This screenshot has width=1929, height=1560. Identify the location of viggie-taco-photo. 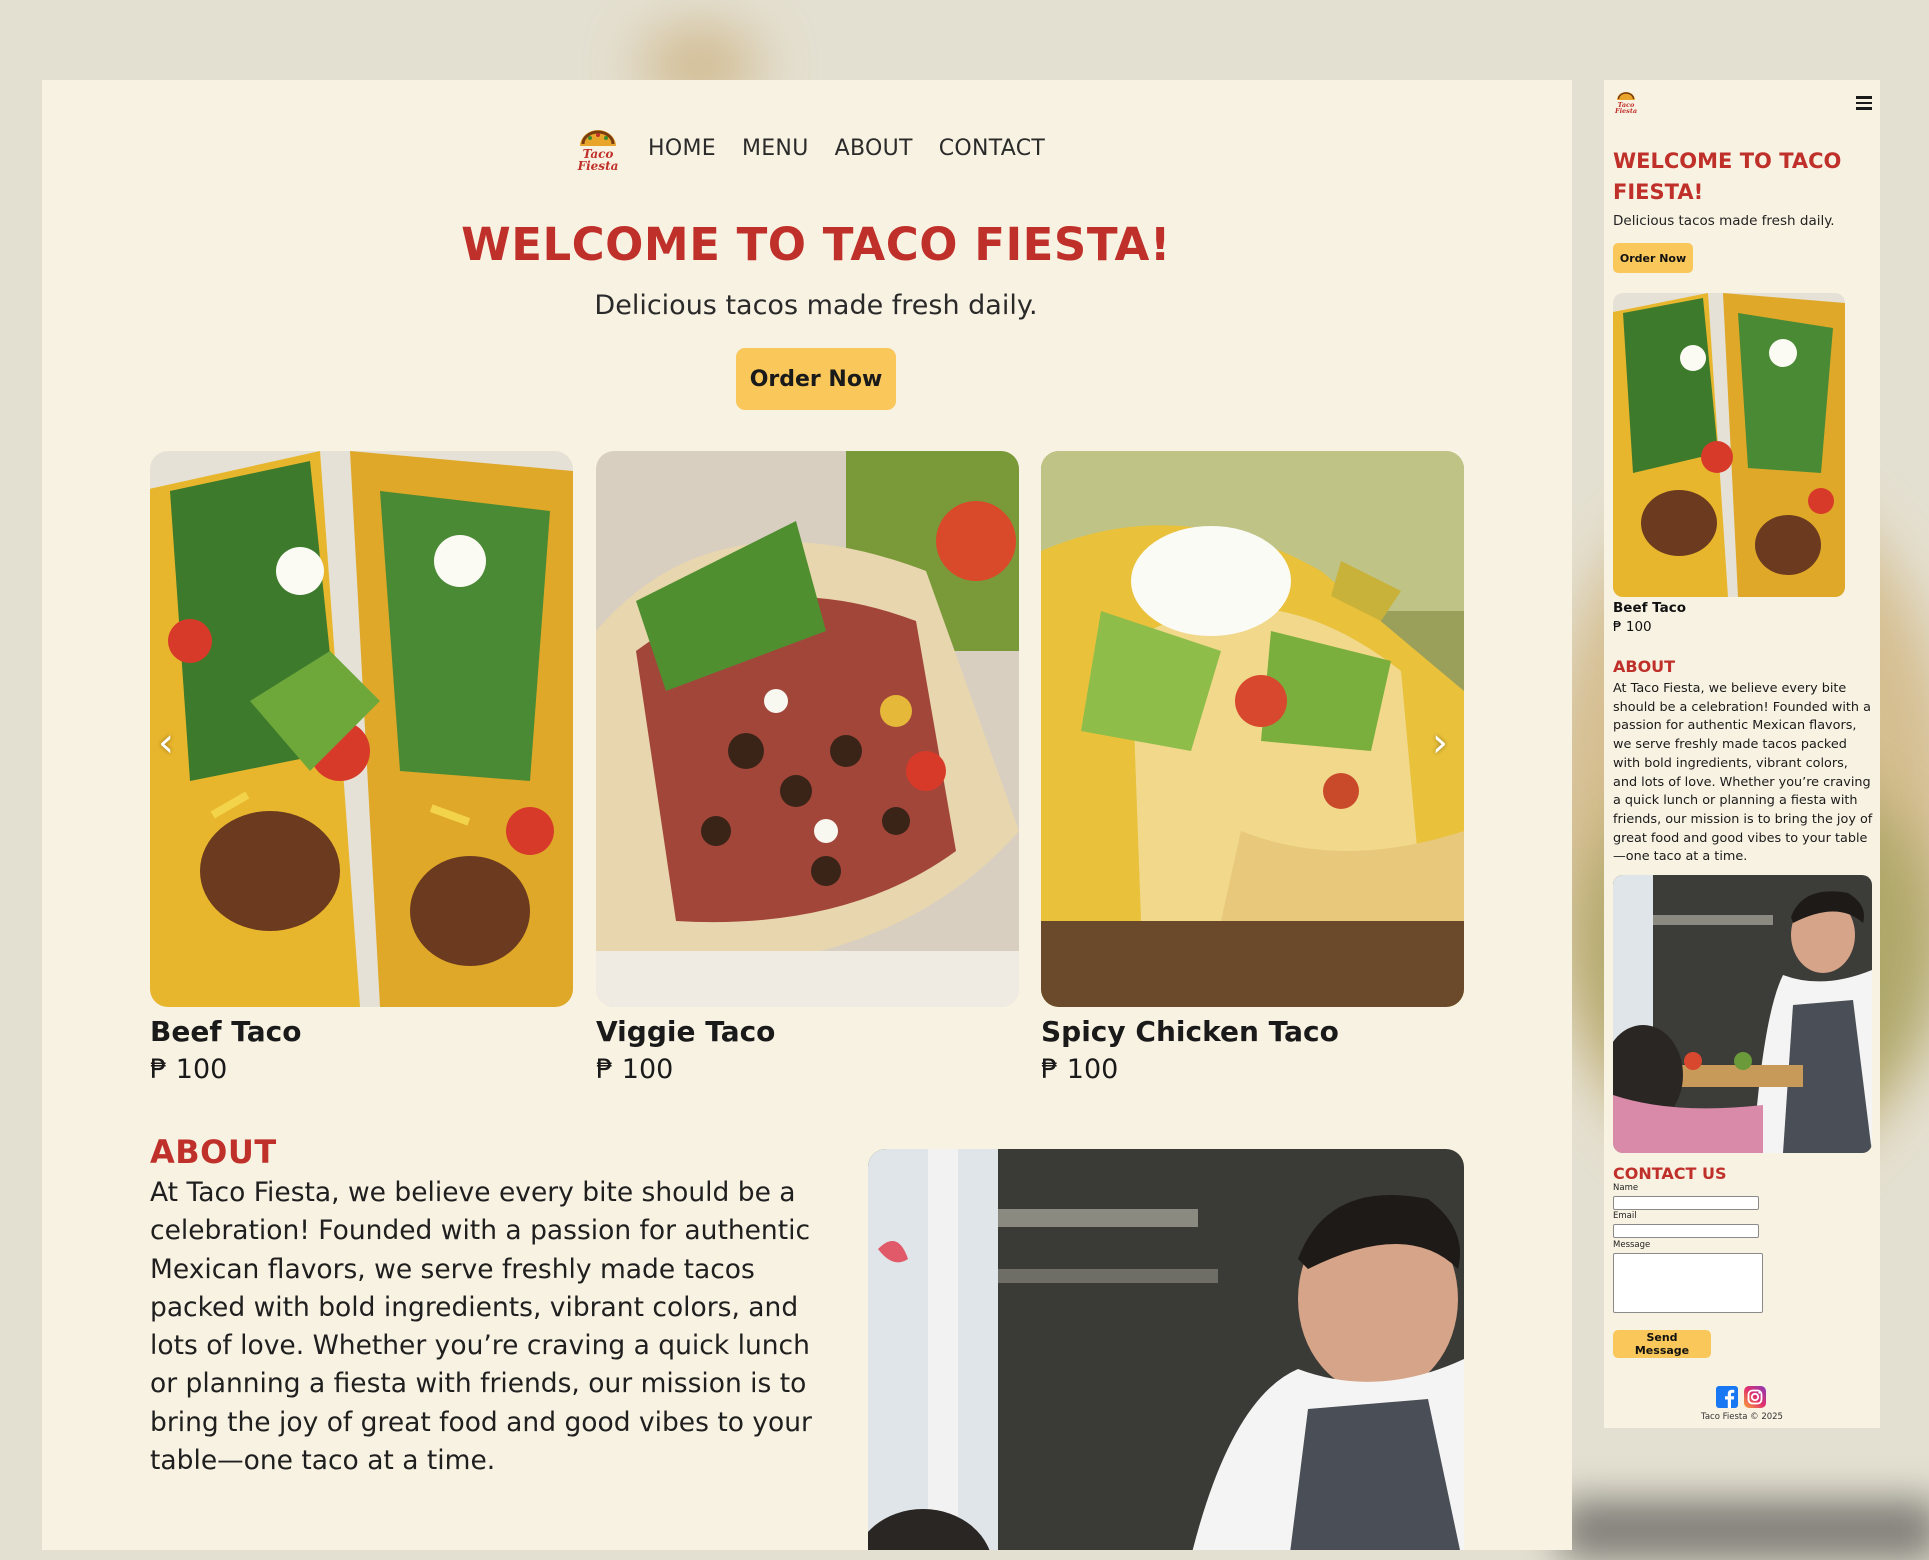
(807, 729).